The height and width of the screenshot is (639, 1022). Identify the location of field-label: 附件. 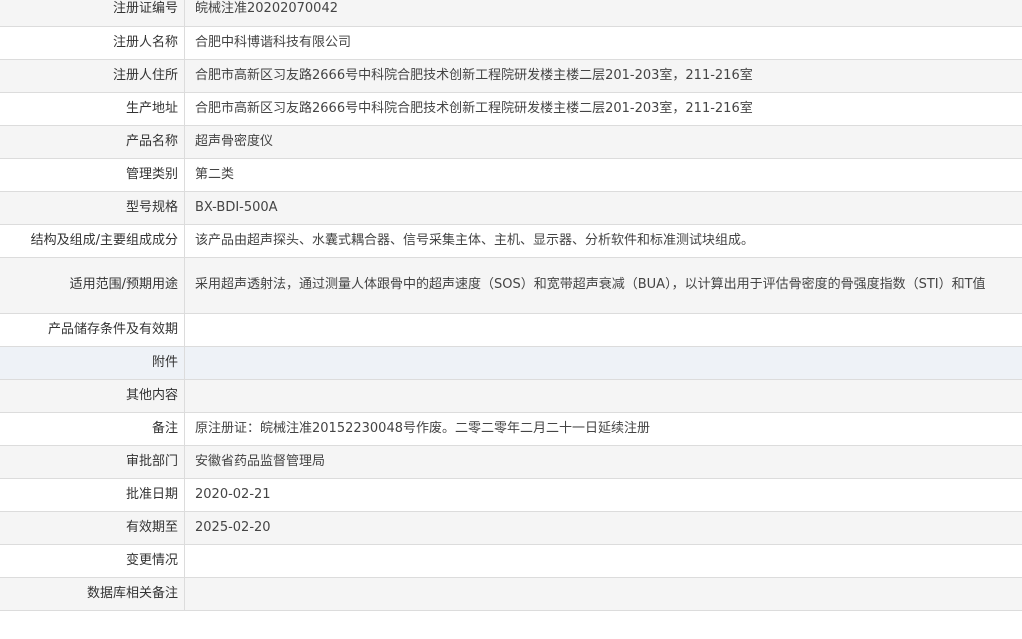
(92, 363).